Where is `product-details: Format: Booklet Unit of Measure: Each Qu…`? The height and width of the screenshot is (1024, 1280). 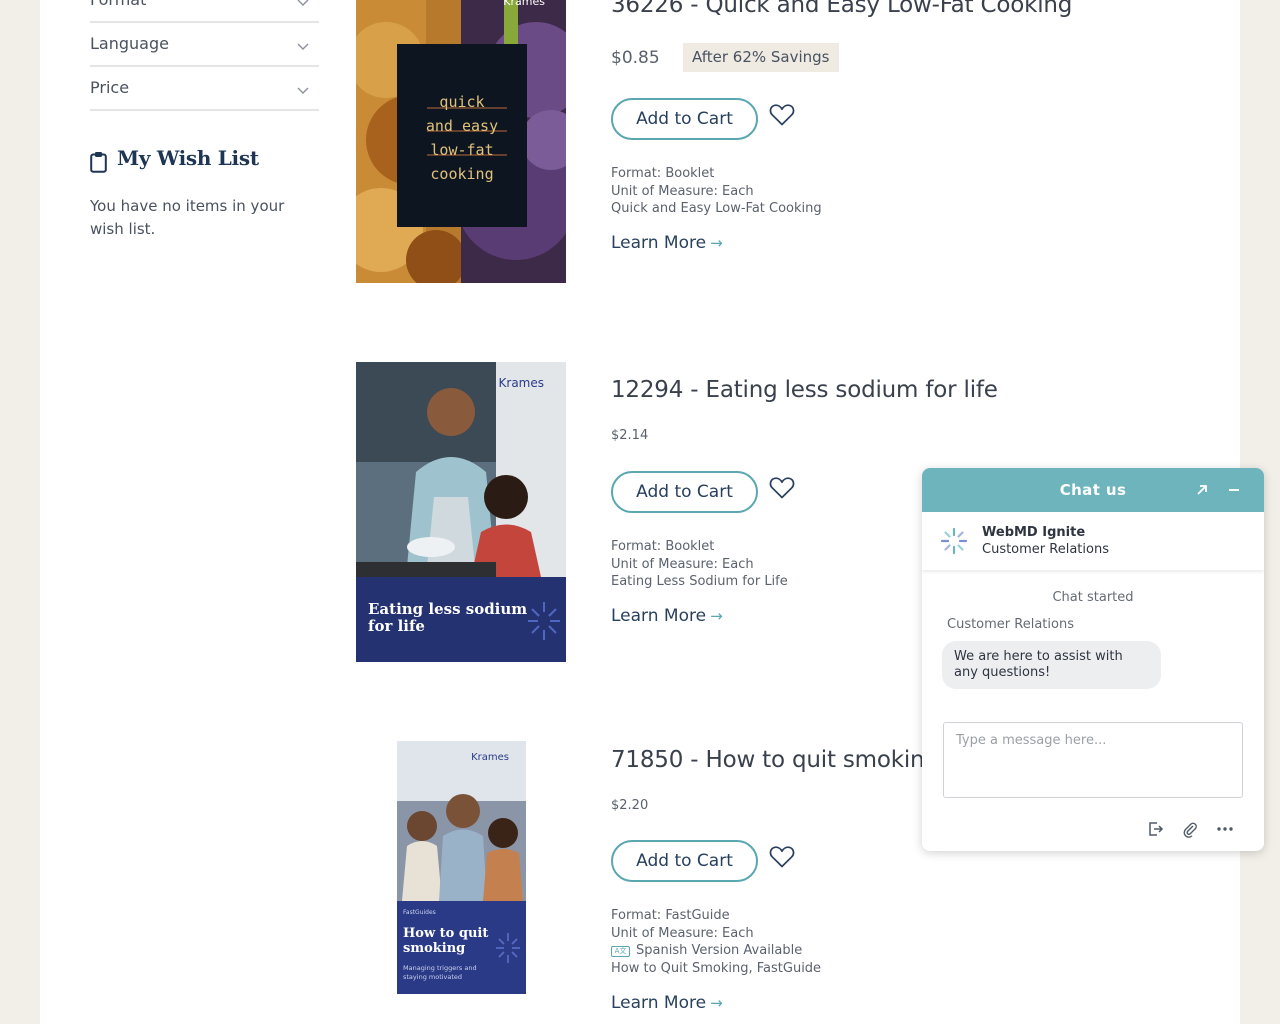 product-details: Format: Booklet Unit of Measure: Each Qu… is located at coordinates (716, 191).